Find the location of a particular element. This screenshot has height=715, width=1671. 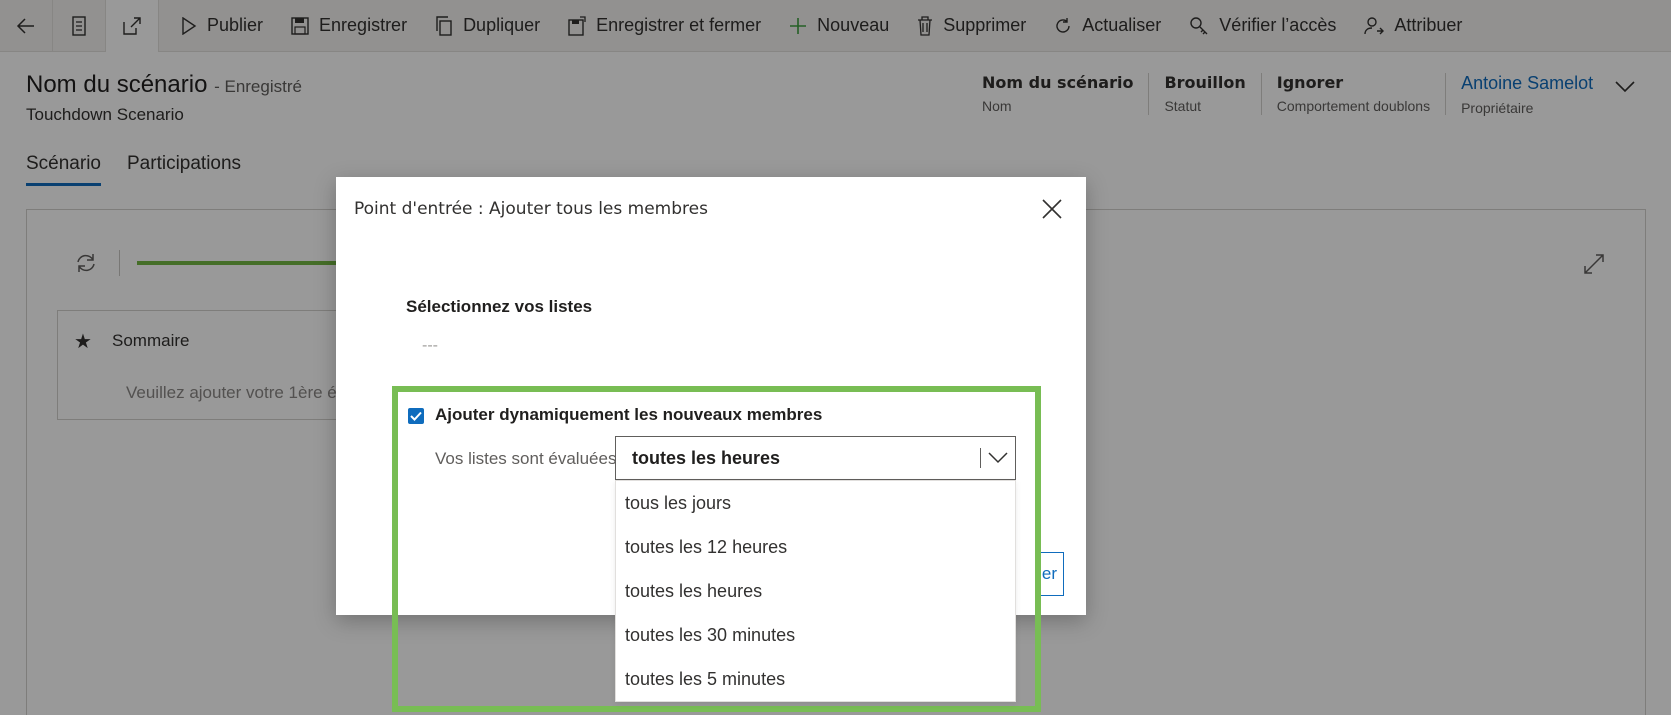

select-lists-label: Sélectionnez vos listes is located at coordinates (499, 306).